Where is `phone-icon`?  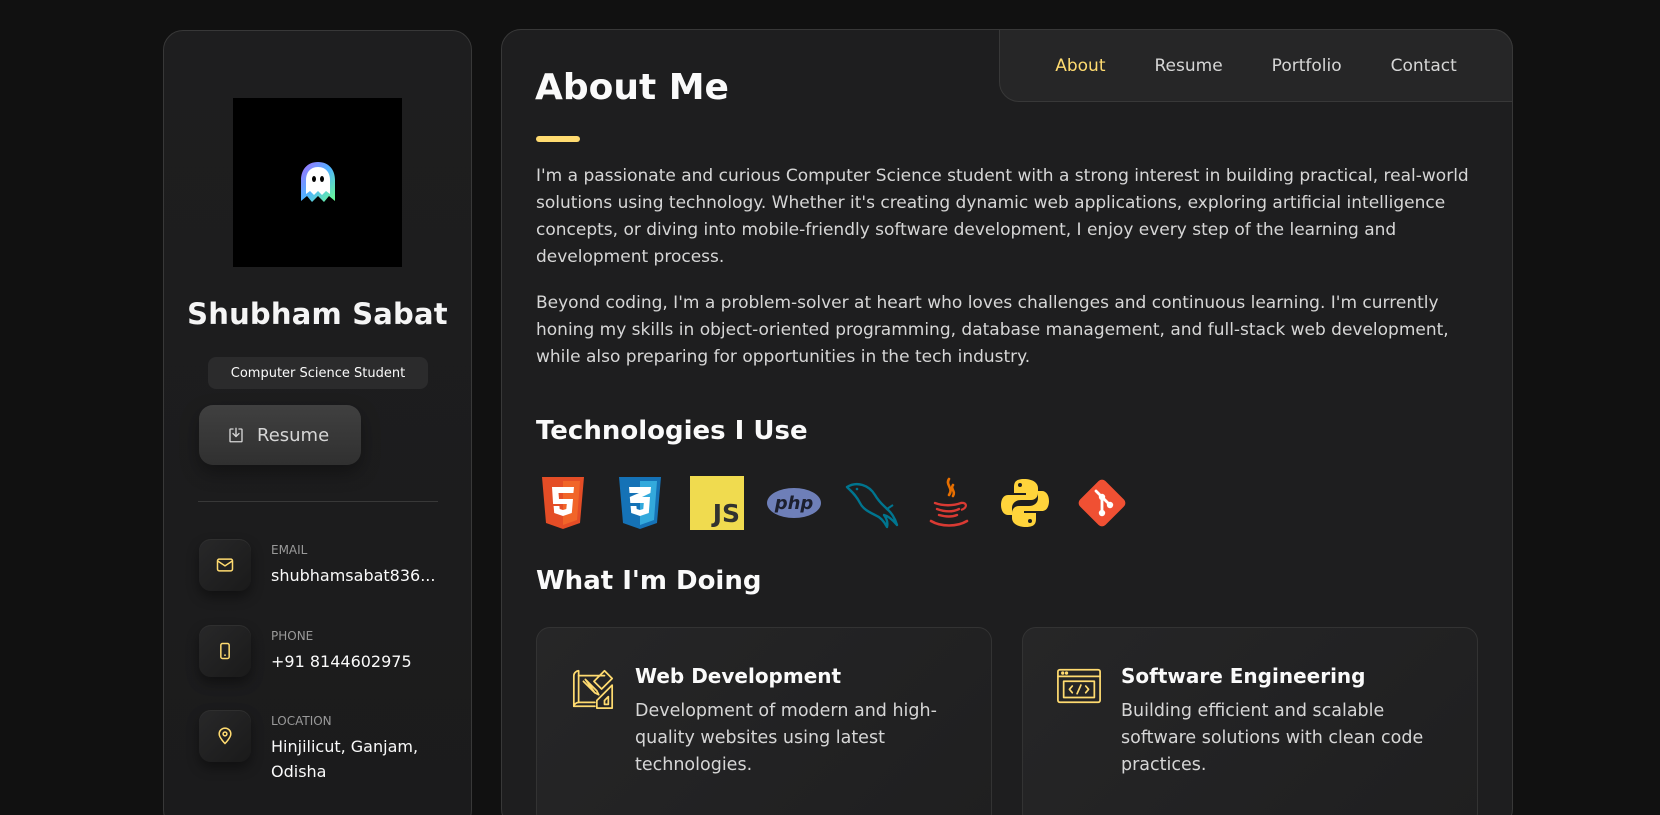
phone-icon is located at coordinates (225, 651).